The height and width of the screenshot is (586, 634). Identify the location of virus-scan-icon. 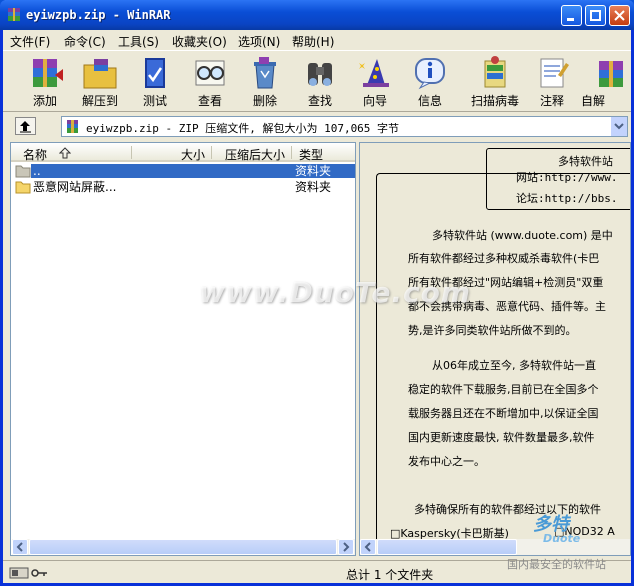
(495, 72).